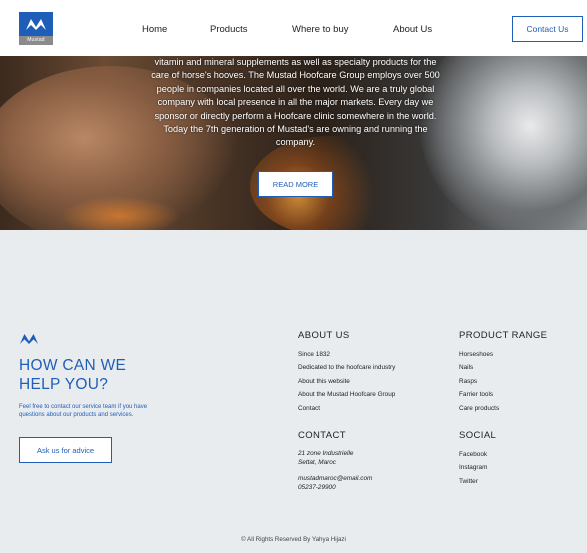 The width and height of the screenshot is (587, 553). I want to click on horseshoe-icon, so click(29, 338).